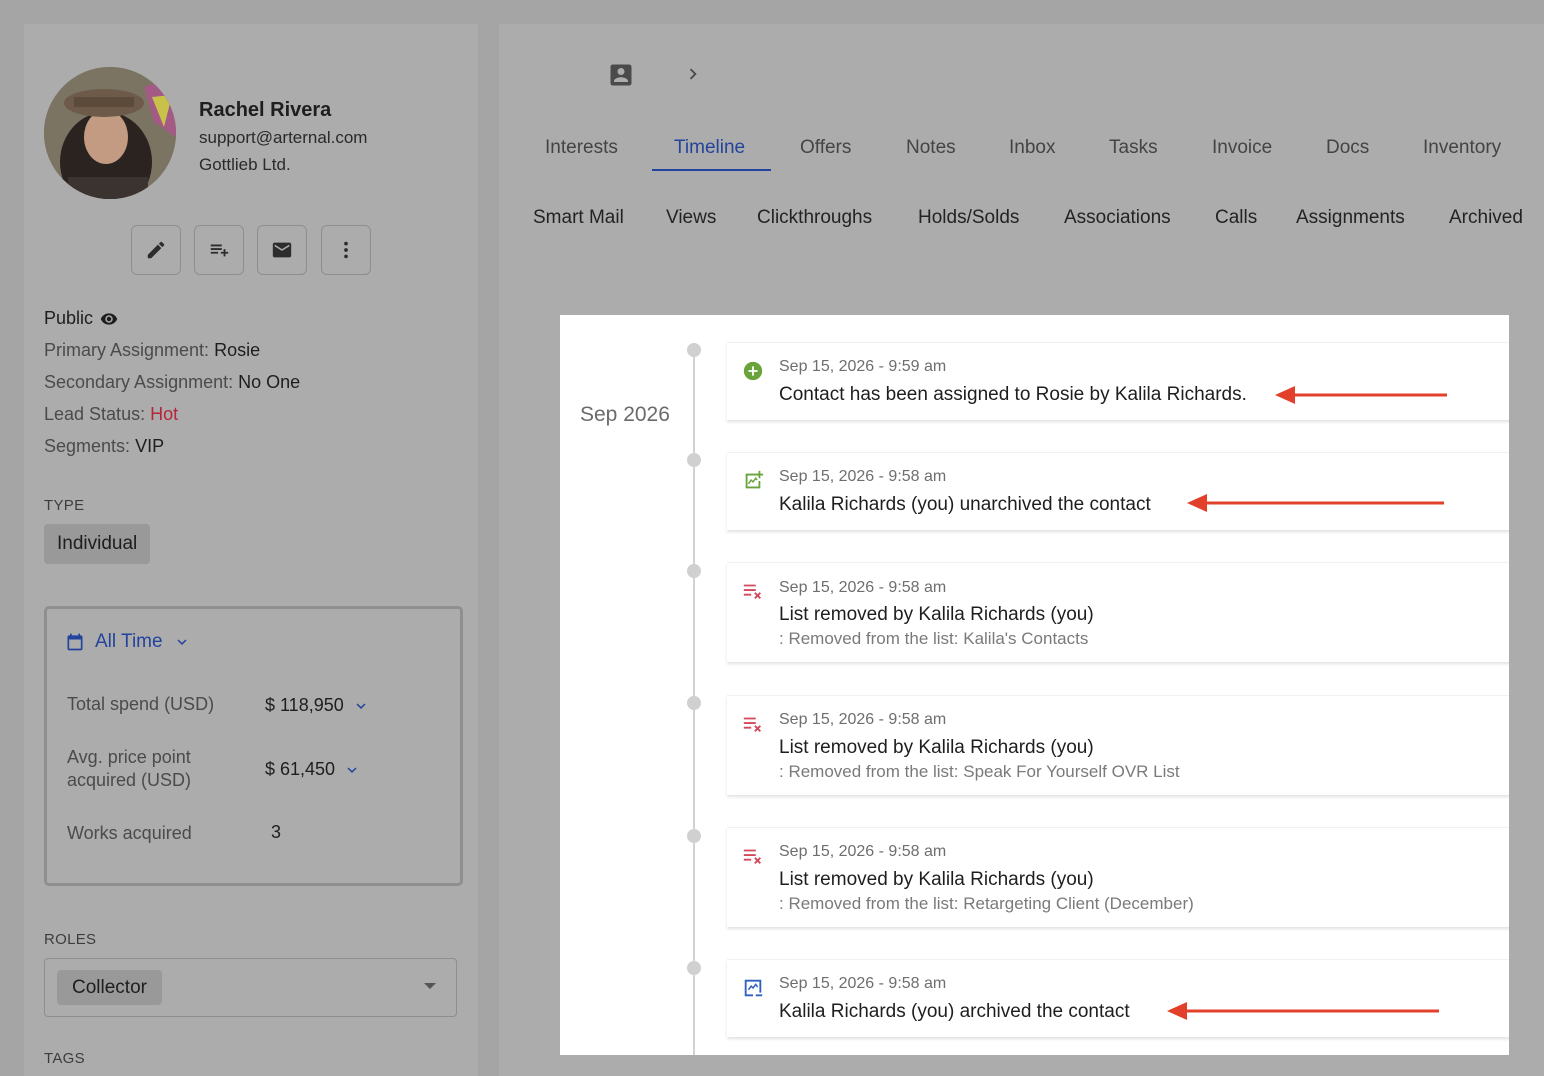 The image size is (1544, 1076). I want to click on detail-key: Primary Assignment:, so click(127, 350).